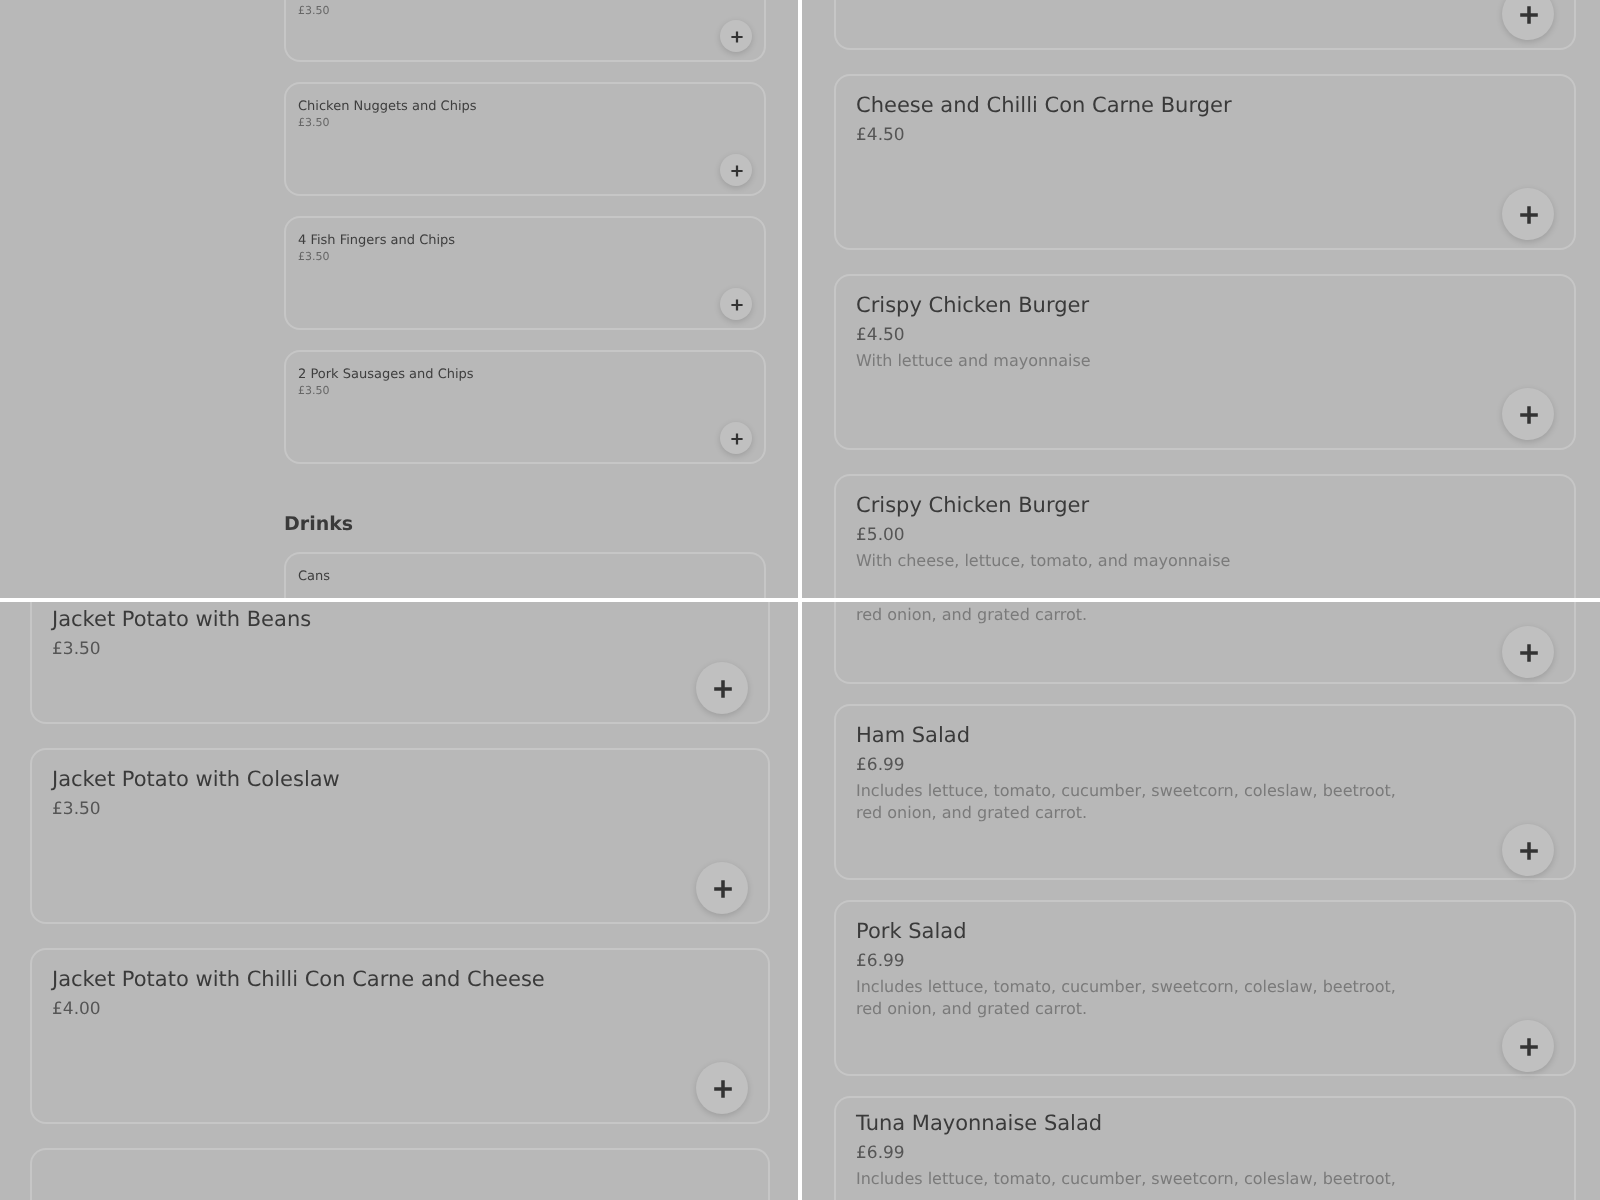 This screenshot has height=1200, width=1600. What do you see at coordinates (183, 620) in the screenshot?
I see `item-name: Jacket Potato with Beans` at bounding box center [183, 620].